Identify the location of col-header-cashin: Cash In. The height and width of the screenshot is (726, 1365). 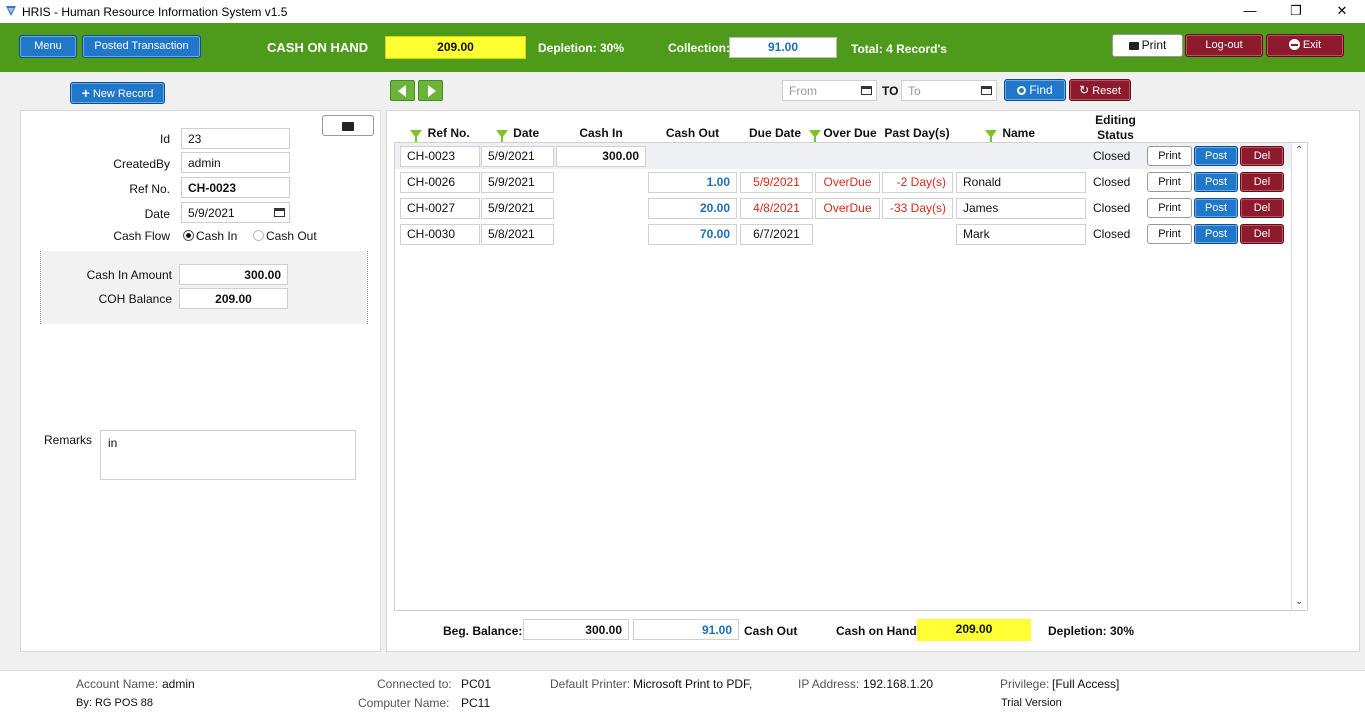
(601, 133).